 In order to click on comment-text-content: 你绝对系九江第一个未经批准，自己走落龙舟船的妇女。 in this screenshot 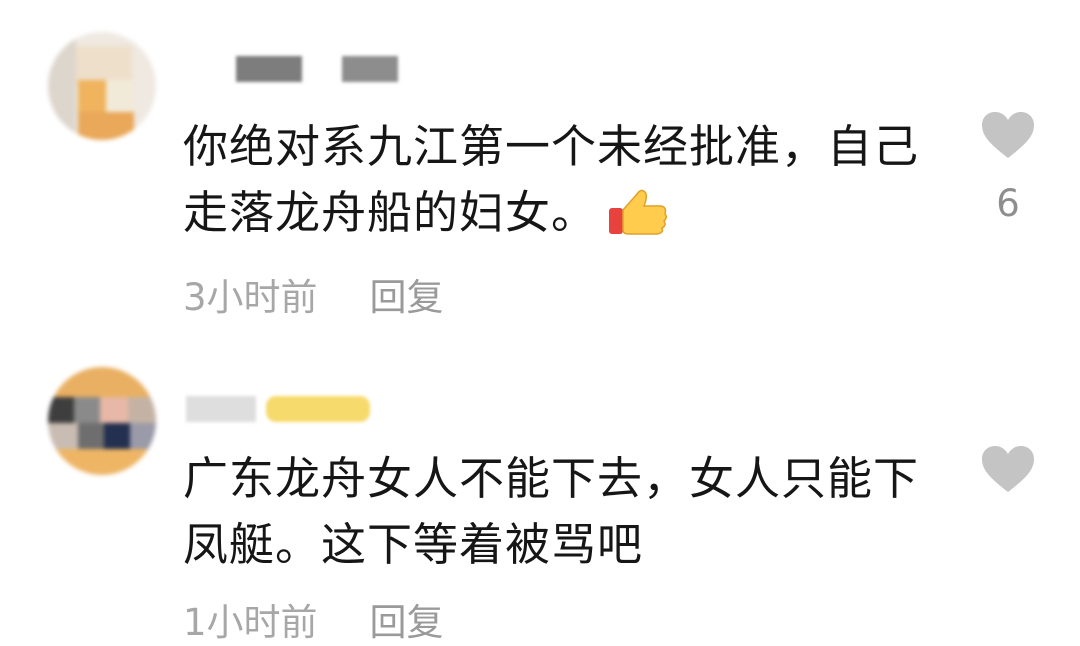, I will do `click(551, 179)`.